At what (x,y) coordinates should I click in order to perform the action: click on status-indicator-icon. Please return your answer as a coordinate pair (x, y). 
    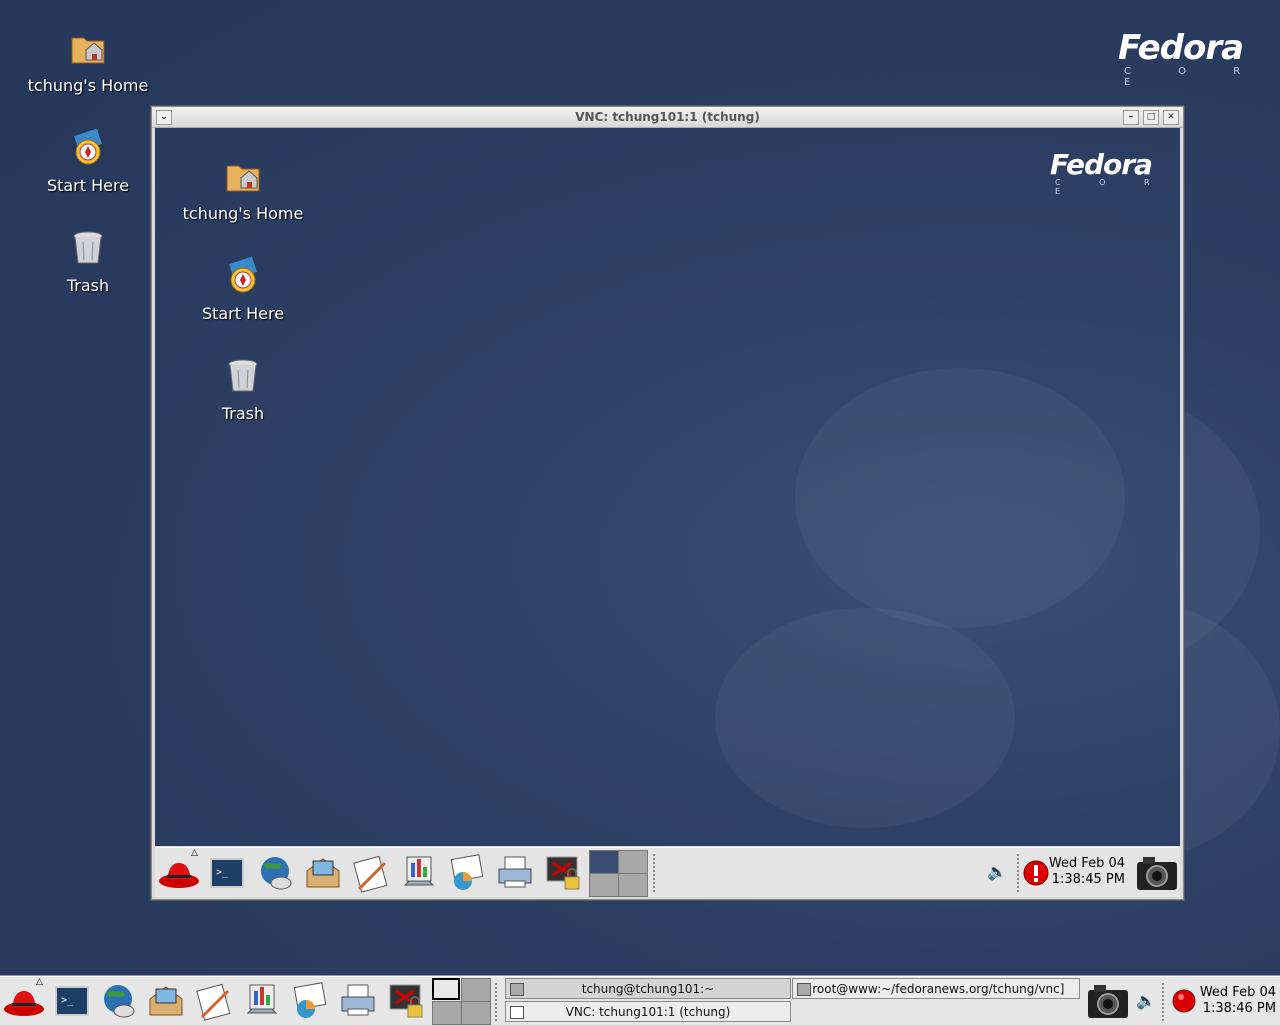
    Looking at the image, I should click on (1184, 1001).